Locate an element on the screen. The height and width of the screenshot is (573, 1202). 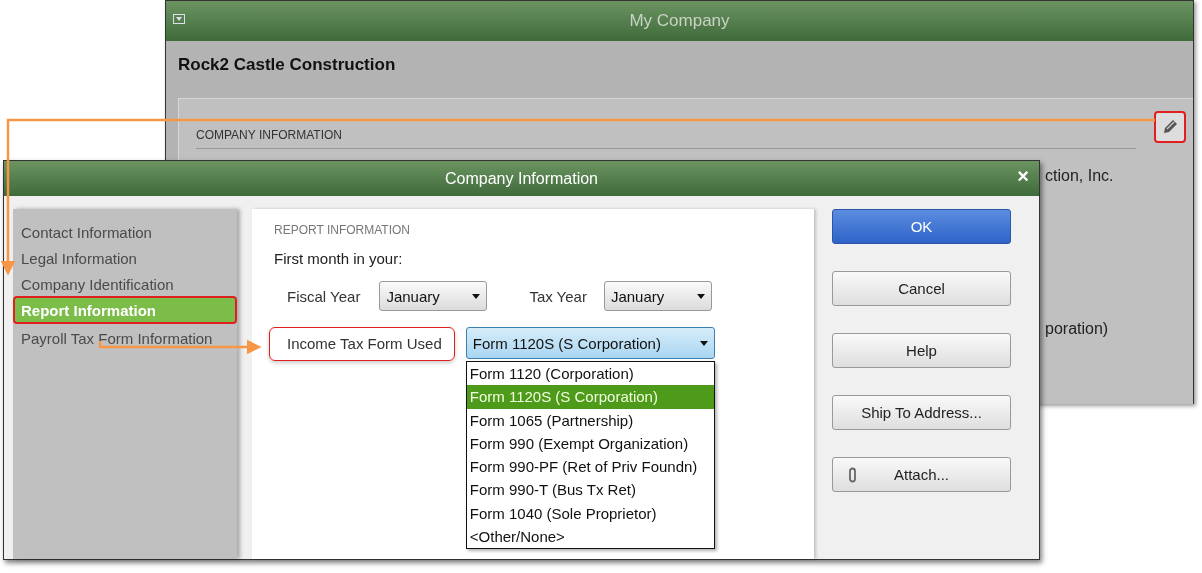
dialog-button: OK is located at coordinates (921, 226).